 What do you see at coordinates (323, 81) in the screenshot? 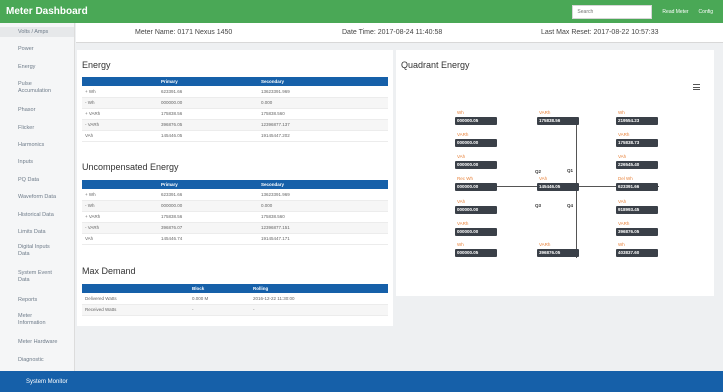
I see `energy-header-secondary: Secondary` at bounding box center [323, 81].